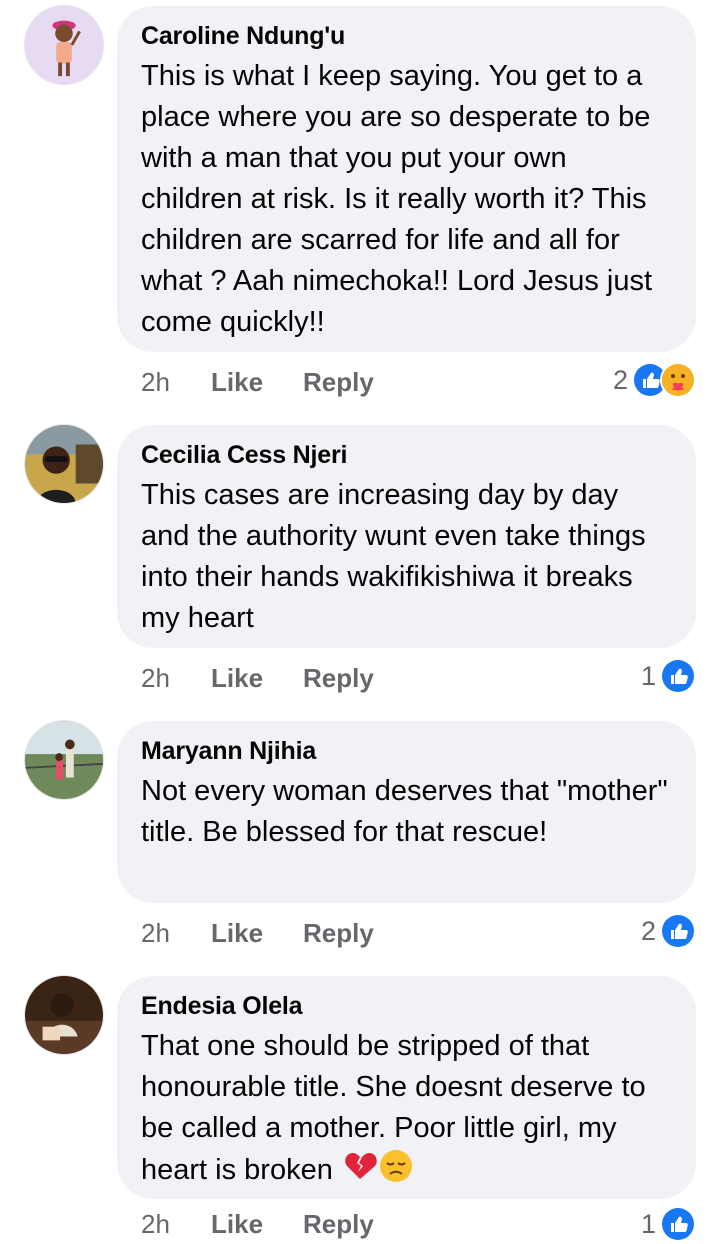 The image size is (720, 1244). I want to click on broken-heart-emoji, so click(360, 1166).